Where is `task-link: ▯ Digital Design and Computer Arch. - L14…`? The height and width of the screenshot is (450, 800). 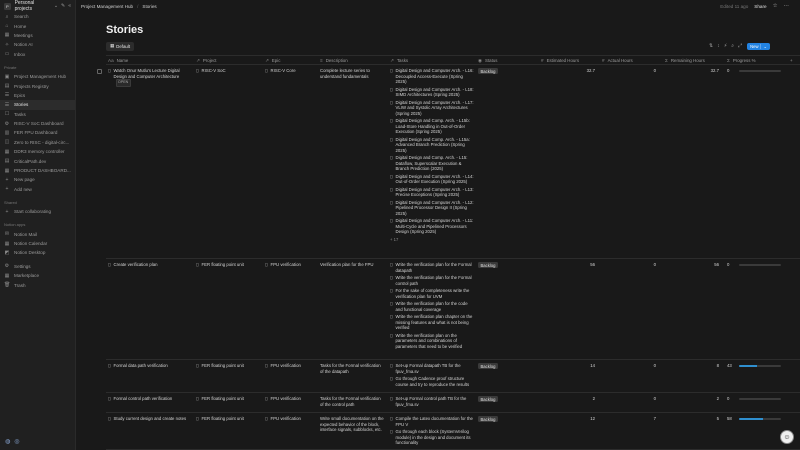 task-link: ▯ Digital Design and Computer Arch. - L14… is located at coordinates (432, 179).